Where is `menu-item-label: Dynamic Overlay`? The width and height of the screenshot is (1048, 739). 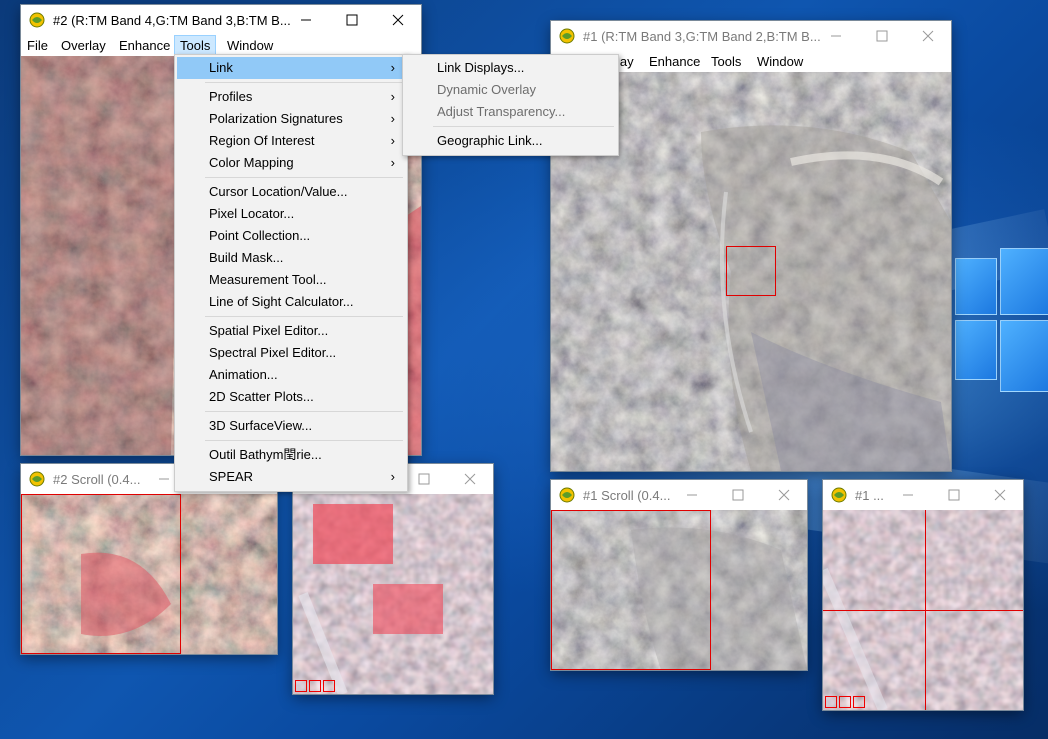
menu-item-label: Dynamic Overlay is located at coordinates (486, 89).